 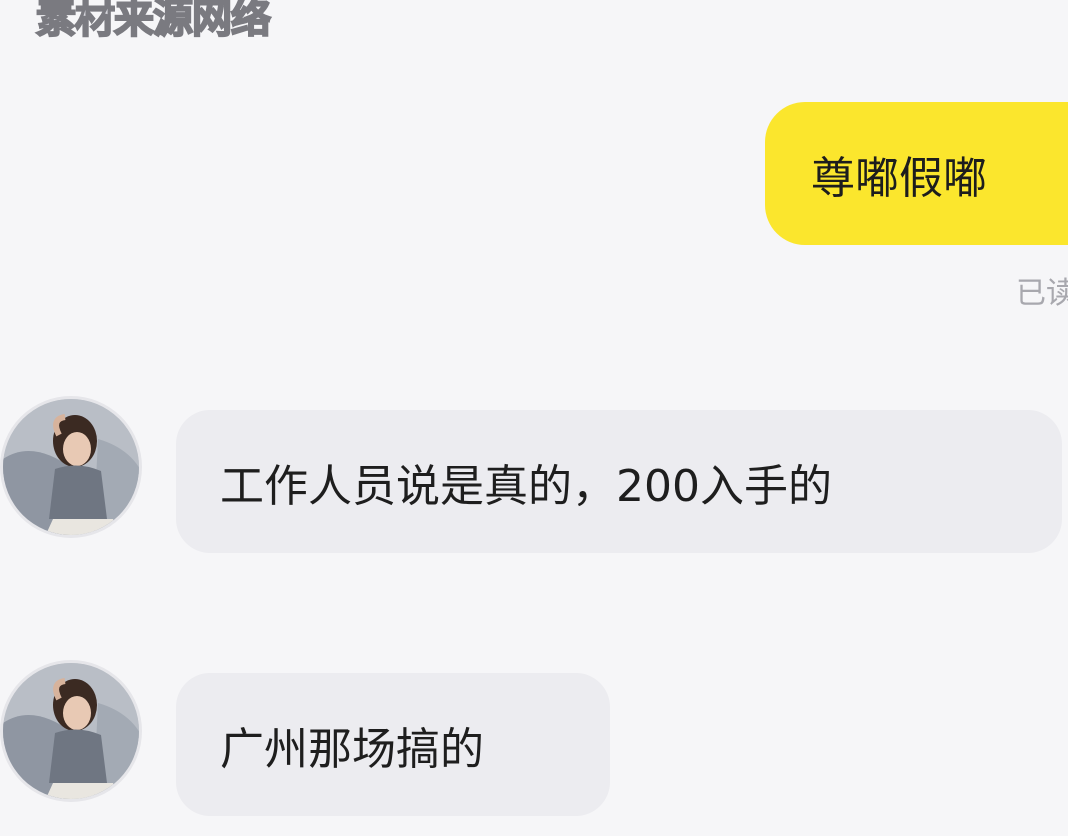 I want to click on outgoing-message-bubble: 尊嘟假嘟, so click(x=916, y=173).